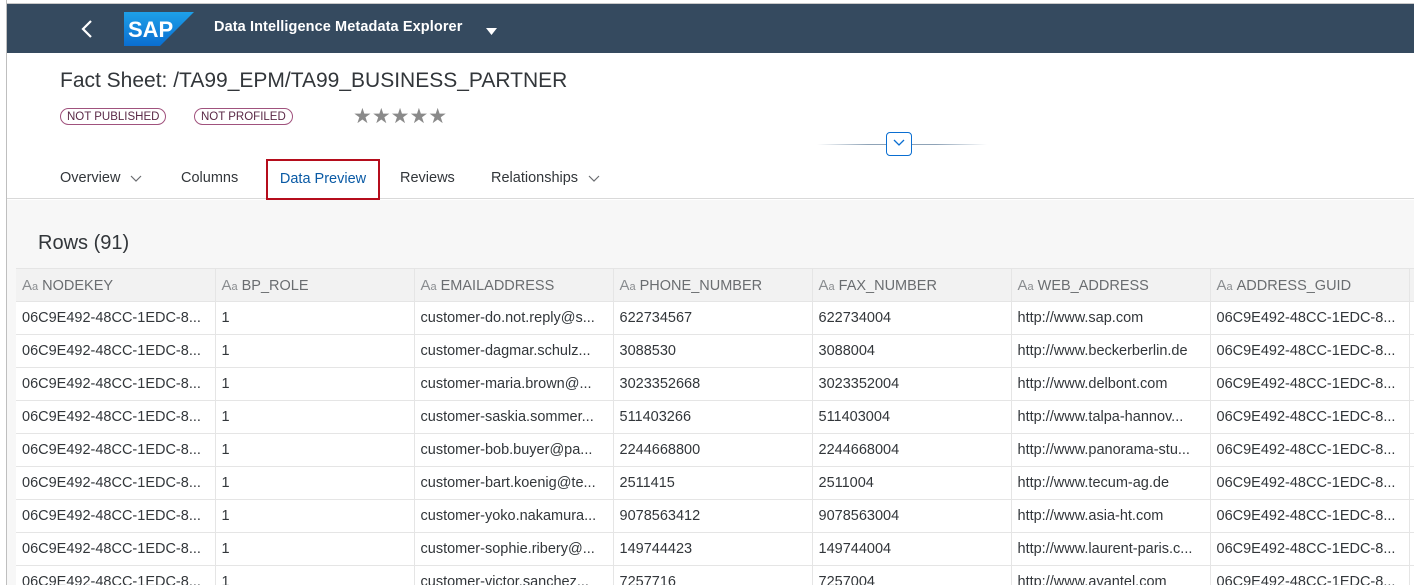 Image resolution: width=1414 pixels, height=585 pixels. What do you see at coordinates (1111, 318) in the screenshot?
I see `table-cell: http://www.sap.com` at bounding box center [1111, 318].